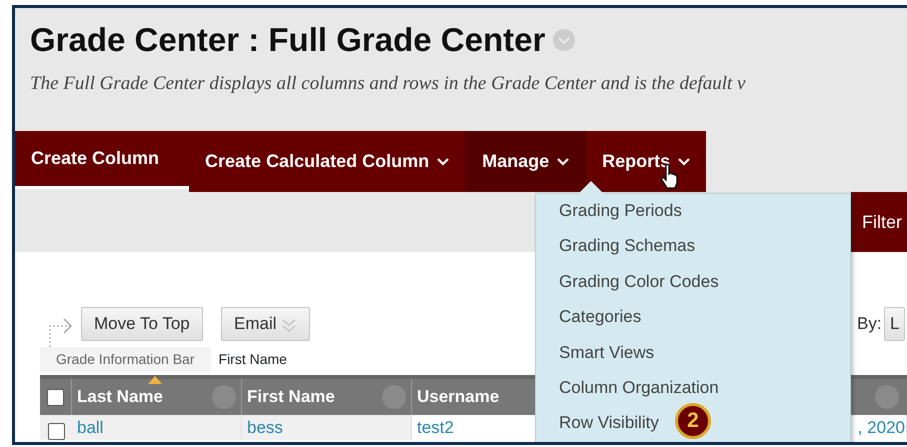 The image size is (907, 447). Describe the element at coordinates (879, 222) in the screenshot. I see `filter-button: Filter` at that location.